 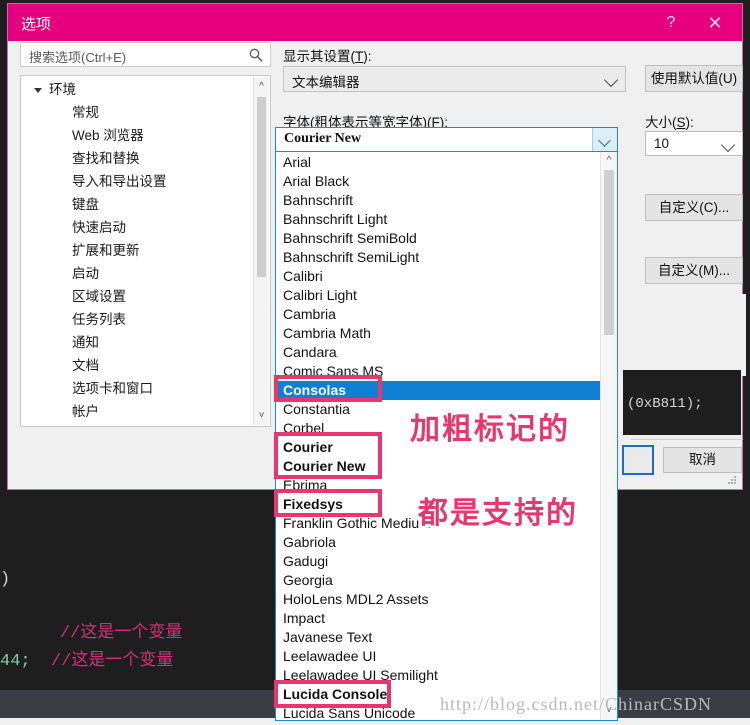 What do you see at coordinates (439, 219) in the screenshot?
I see `list-item: Bahnschrift Light` at bounding box center [439, 219].